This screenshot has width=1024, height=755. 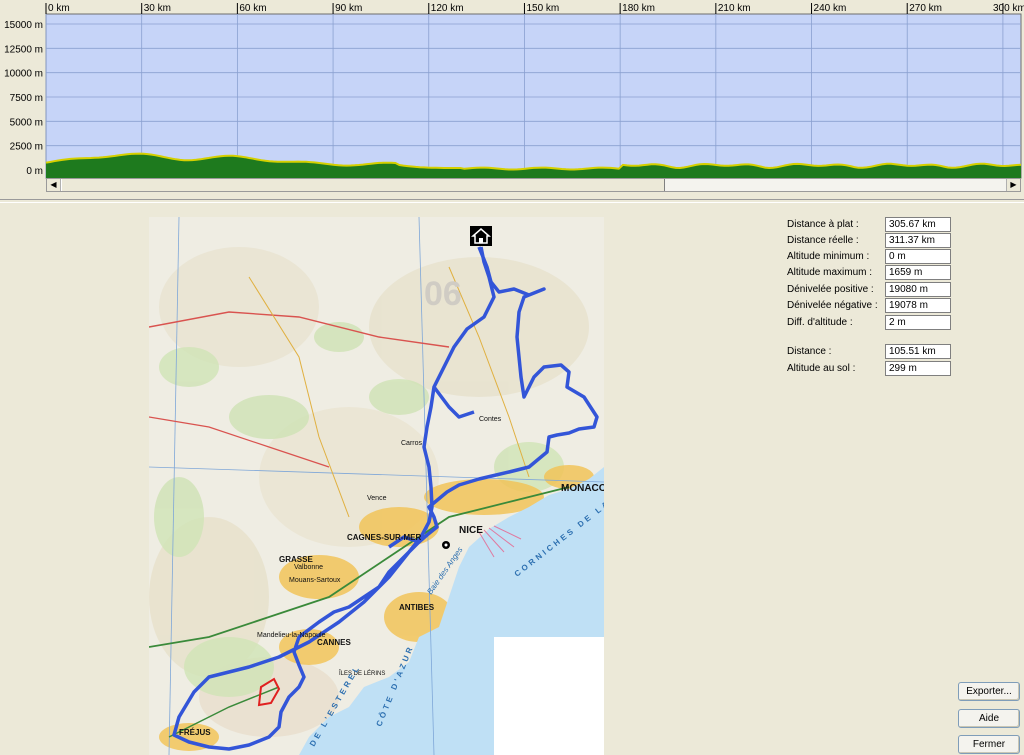 I want to click on stat-label: Altitude au sol :, so click(x=821, y=368).